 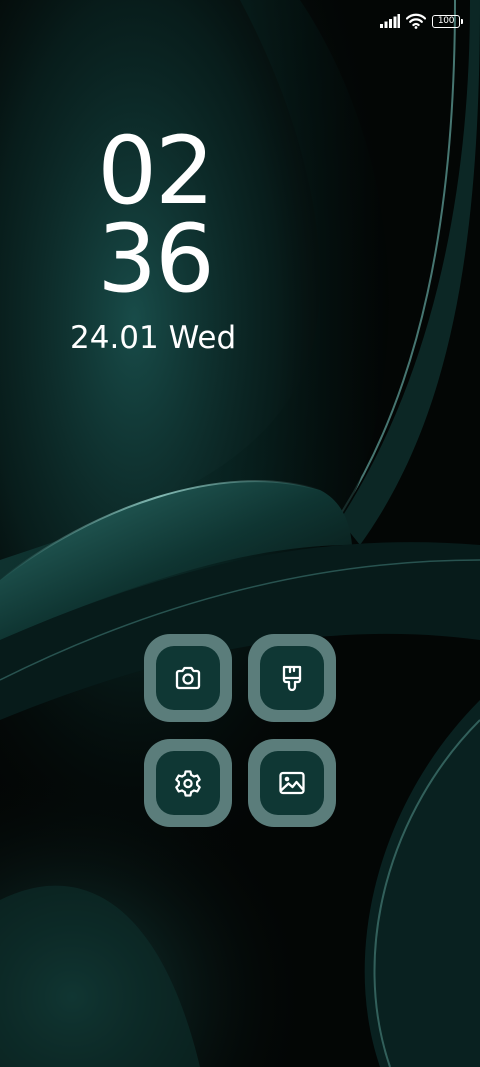 I want to click on camera-app-inner, so click(x=188, y=678).